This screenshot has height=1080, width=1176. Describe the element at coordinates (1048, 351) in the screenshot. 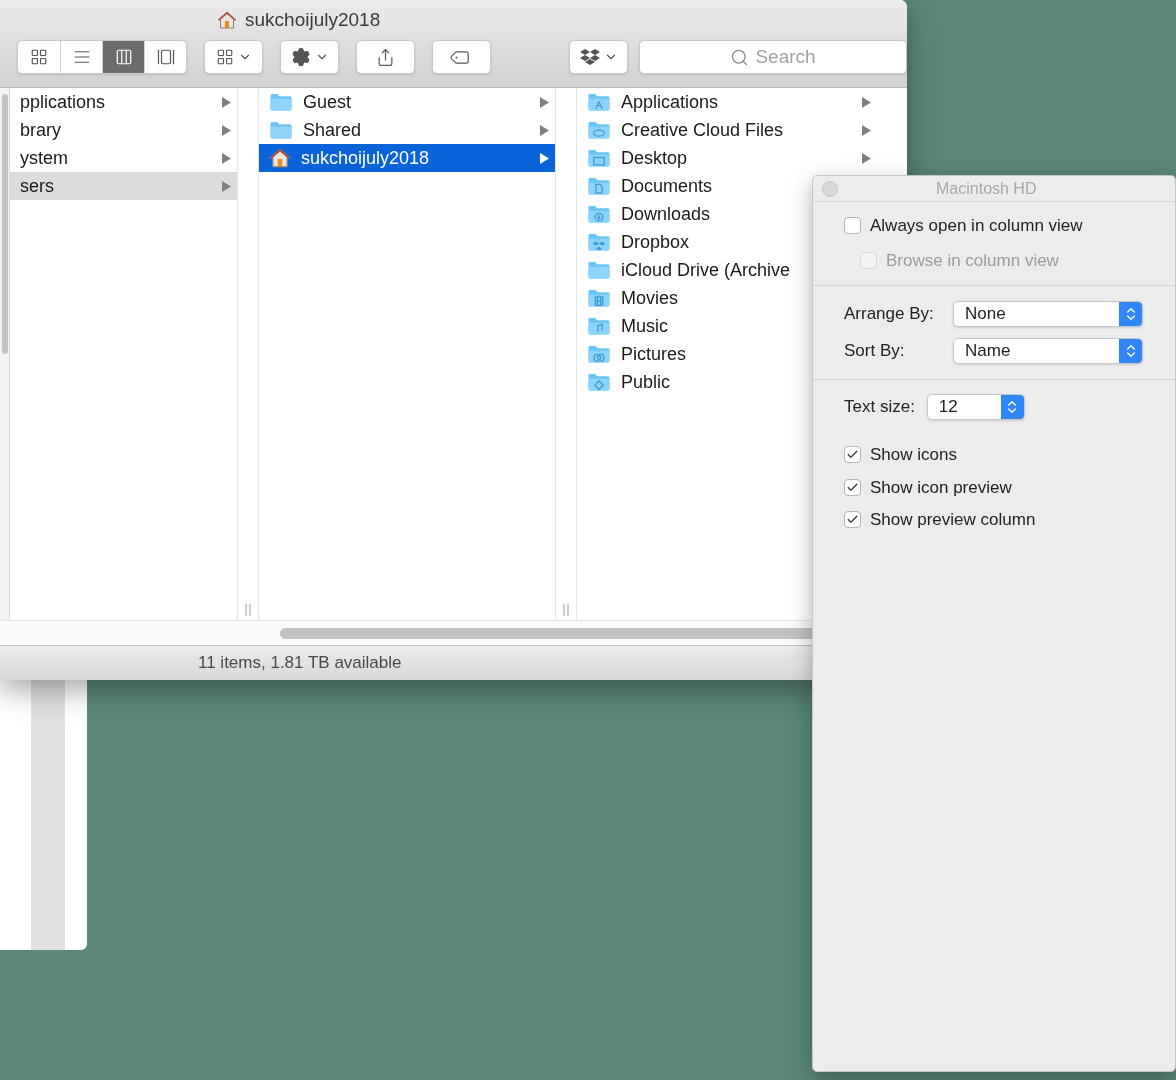

I see `popup-menu: Name` at that location.